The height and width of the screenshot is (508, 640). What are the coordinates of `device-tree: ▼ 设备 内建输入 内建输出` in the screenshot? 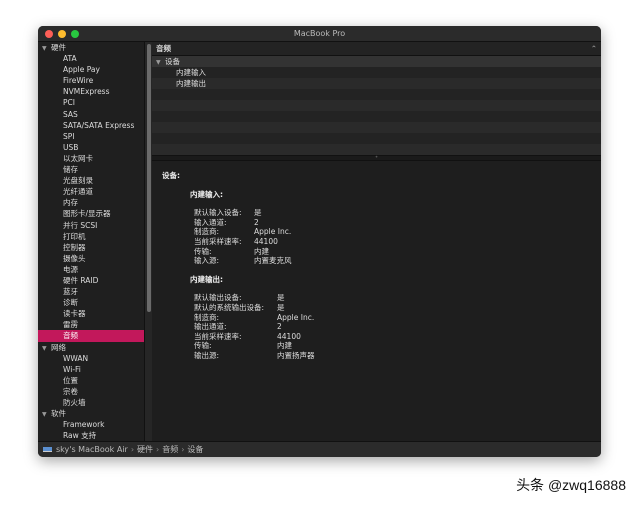 It's located at (376, 105).